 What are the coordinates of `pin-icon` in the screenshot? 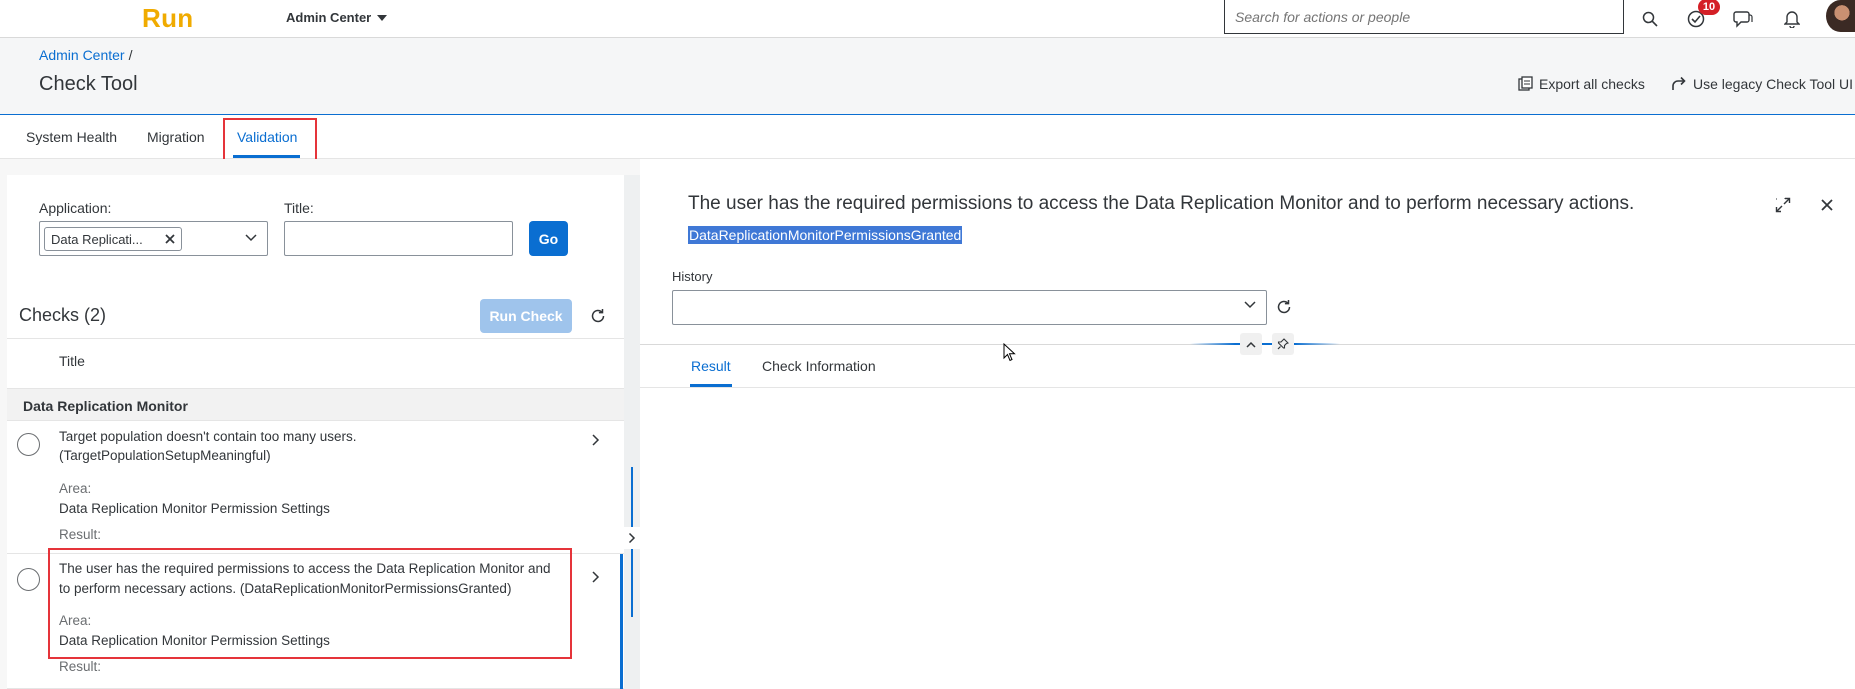 It's located at (1283, 344).